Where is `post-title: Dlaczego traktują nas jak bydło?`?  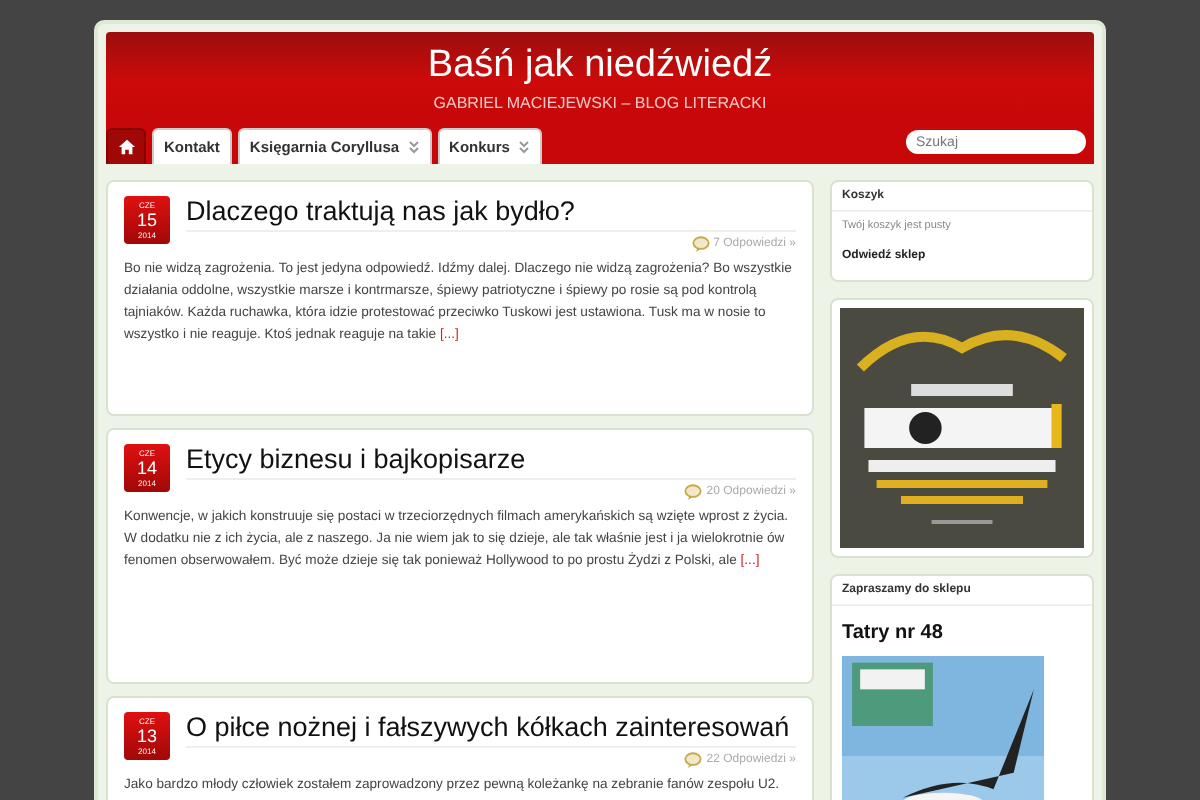
post-title: Dlaczego traktują nas jak bydło? is located at coordinates (491, 214).